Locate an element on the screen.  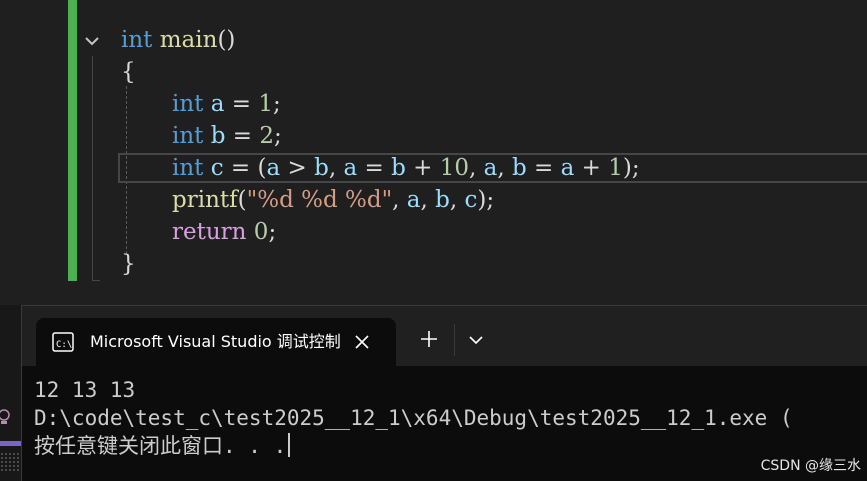
close-brace: } is located at coordinates (128, 264).